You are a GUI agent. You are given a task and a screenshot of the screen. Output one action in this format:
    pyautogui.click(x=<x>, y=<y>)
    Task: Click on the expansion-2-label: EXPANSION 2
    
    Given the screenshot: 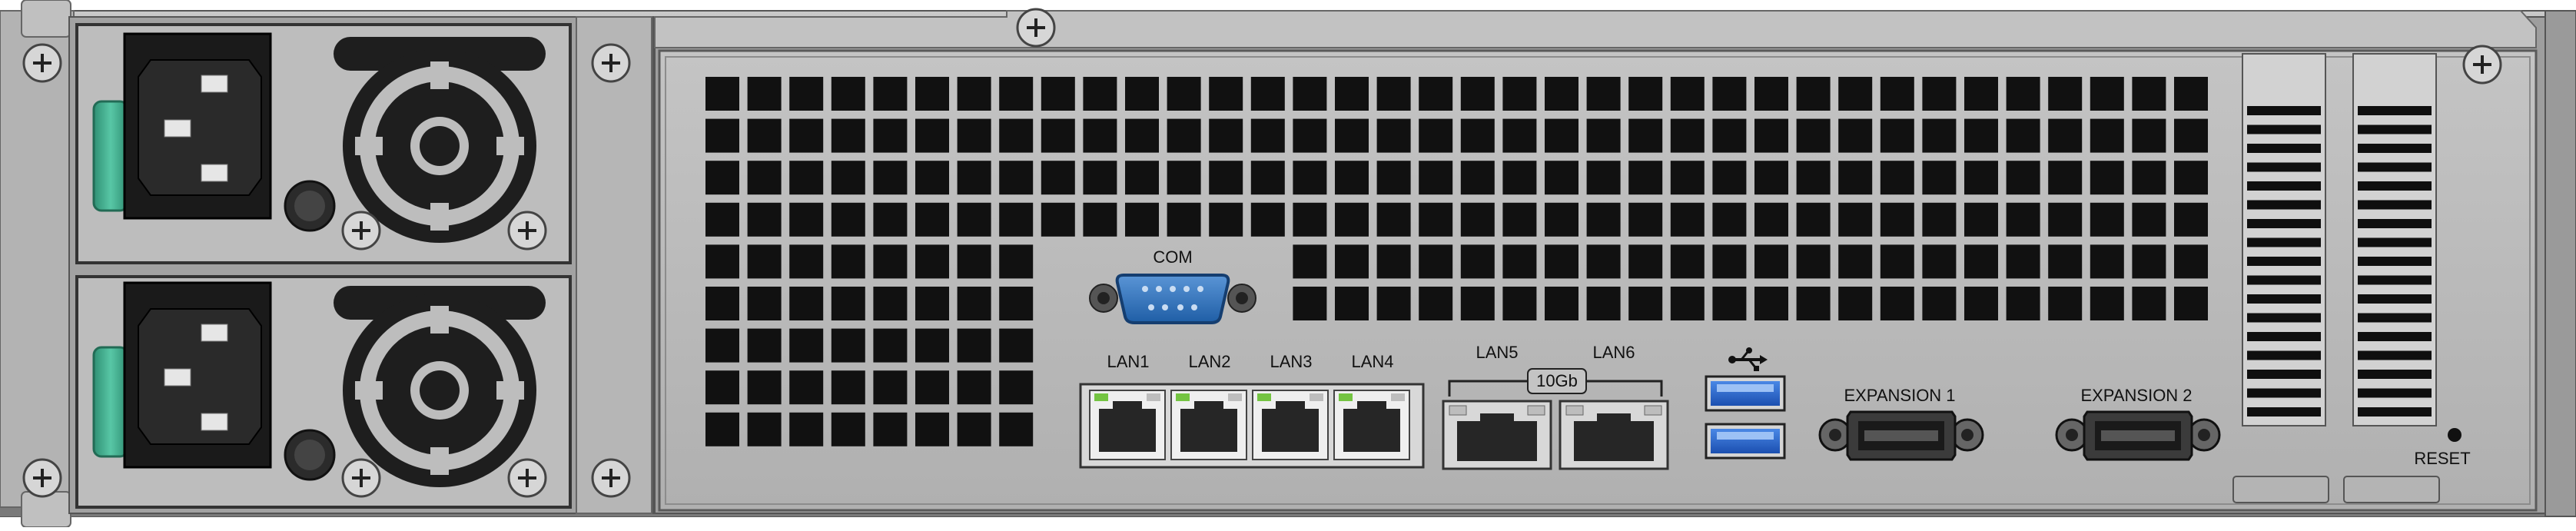 What is the action you would take?
    pyautogui.click(x=2136, y=396)
    